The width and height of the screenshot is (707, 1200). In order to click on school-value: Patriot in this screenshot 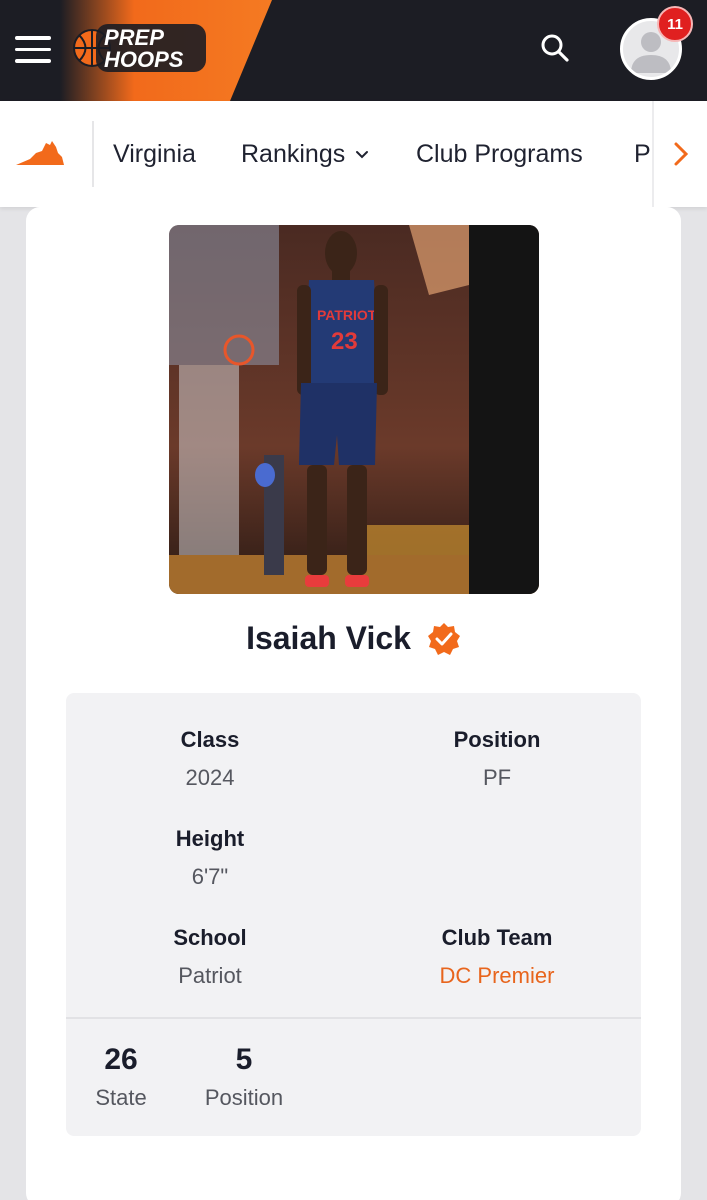, I will do `click(210, 975)`.